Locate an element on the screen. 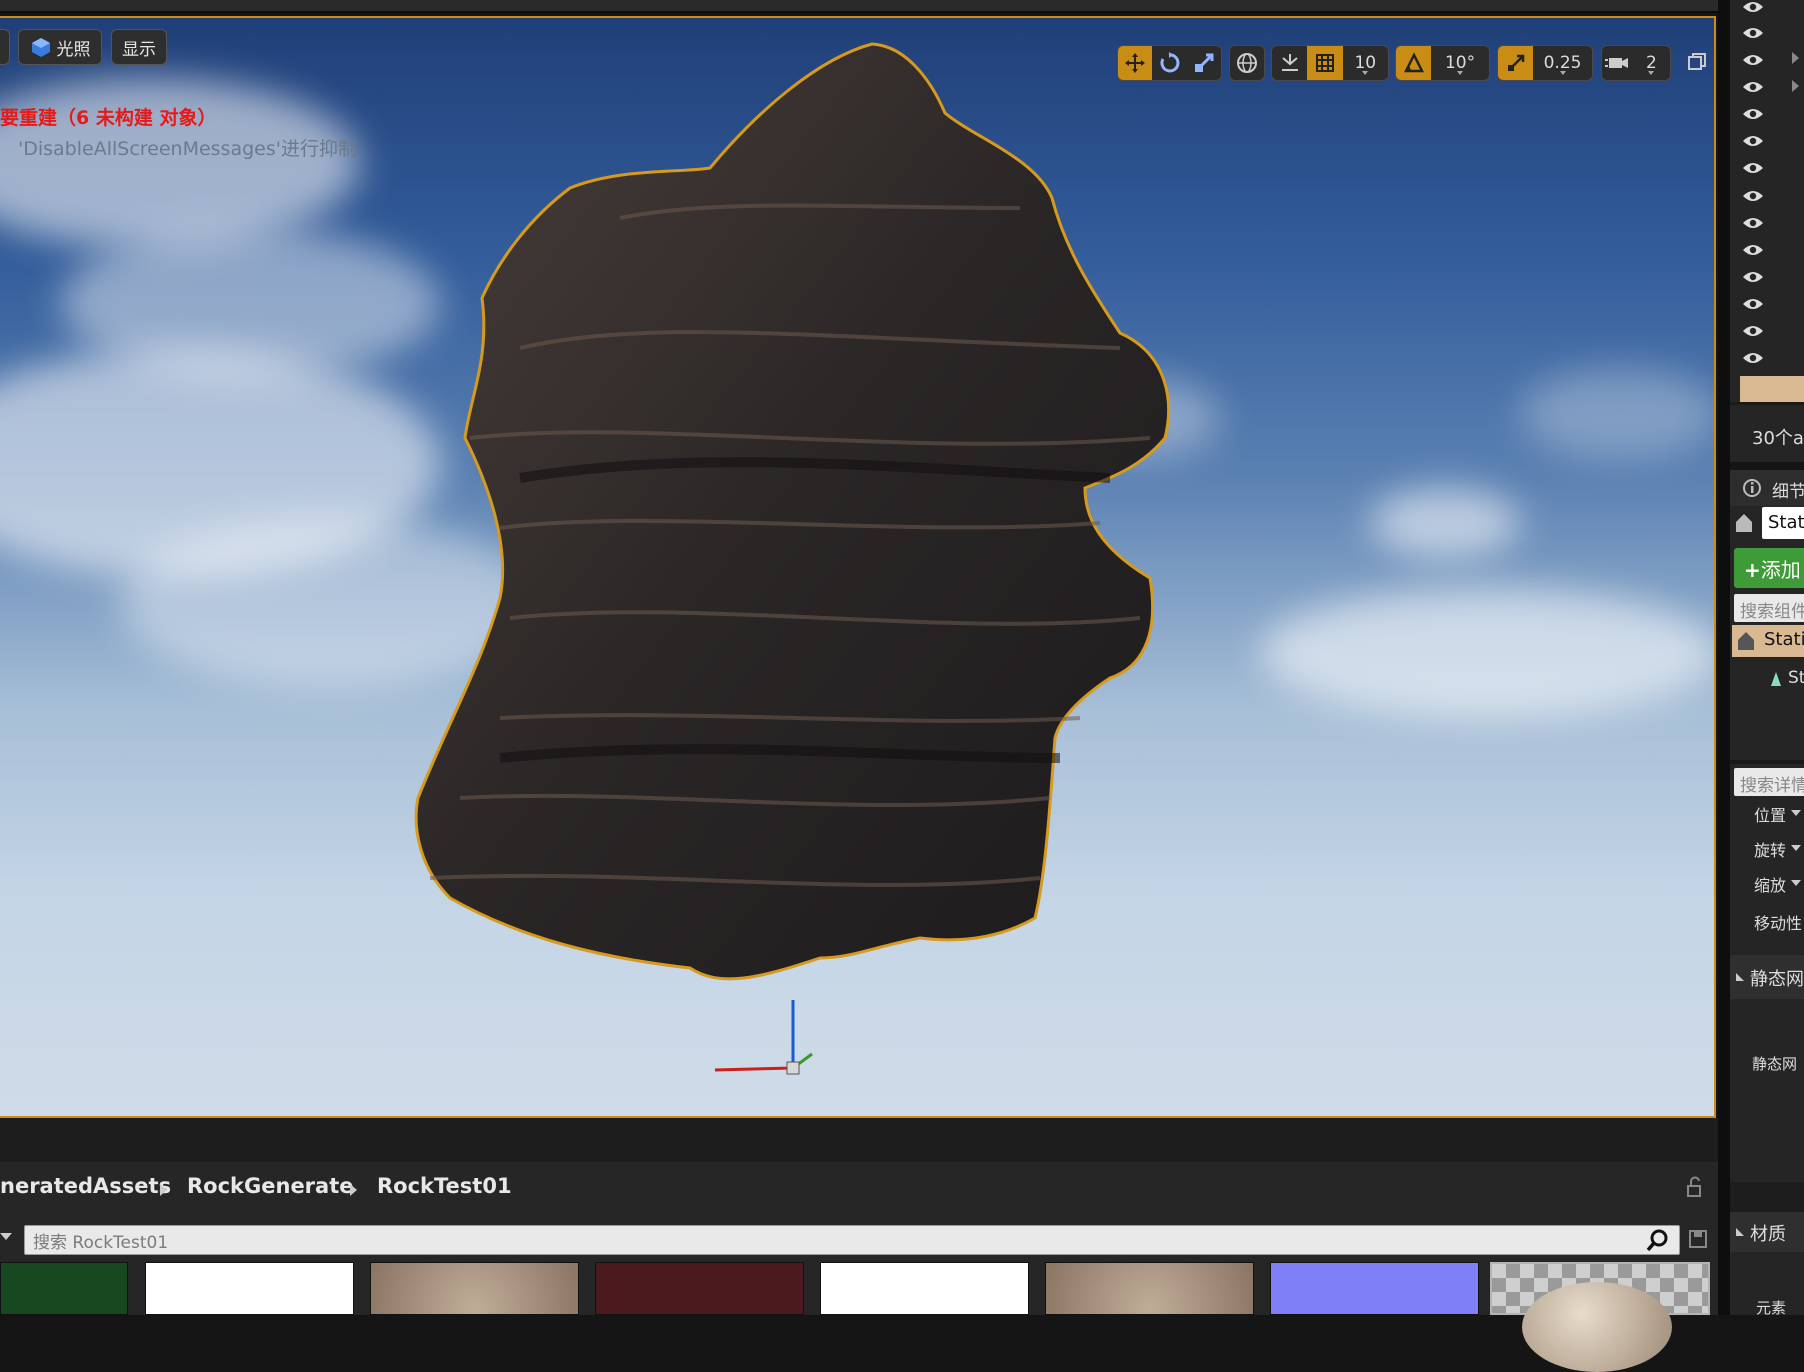 The width and height of the screenshot is (1804, 1372). surface-snap-icon is located at coordinates (1289, 63).